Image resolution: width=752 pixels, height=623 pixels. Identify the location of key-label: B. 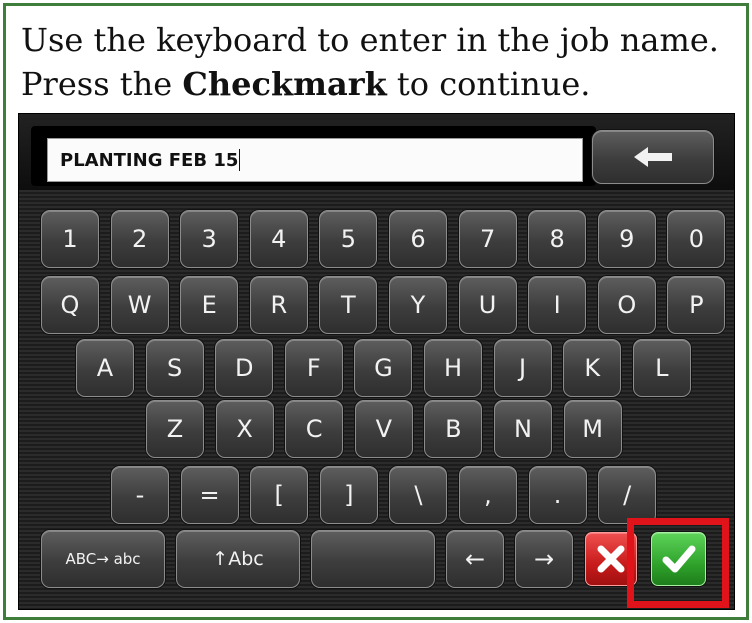
(453, 429).